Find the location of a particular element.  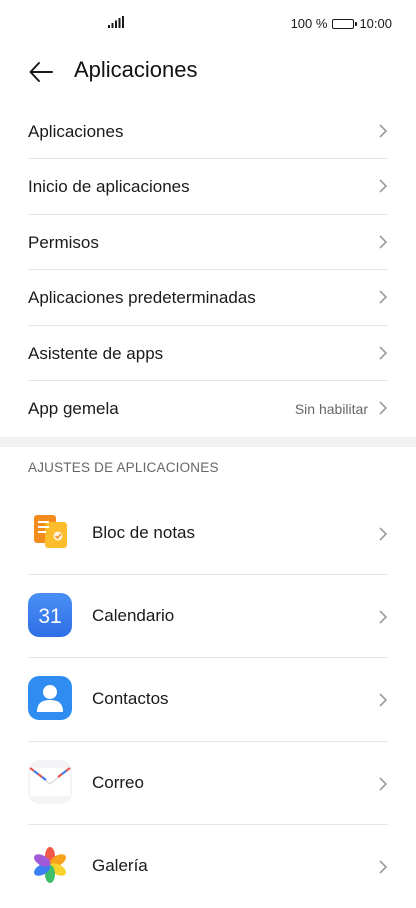

app-item-label: Contactos is located at coordinates (130, 699).